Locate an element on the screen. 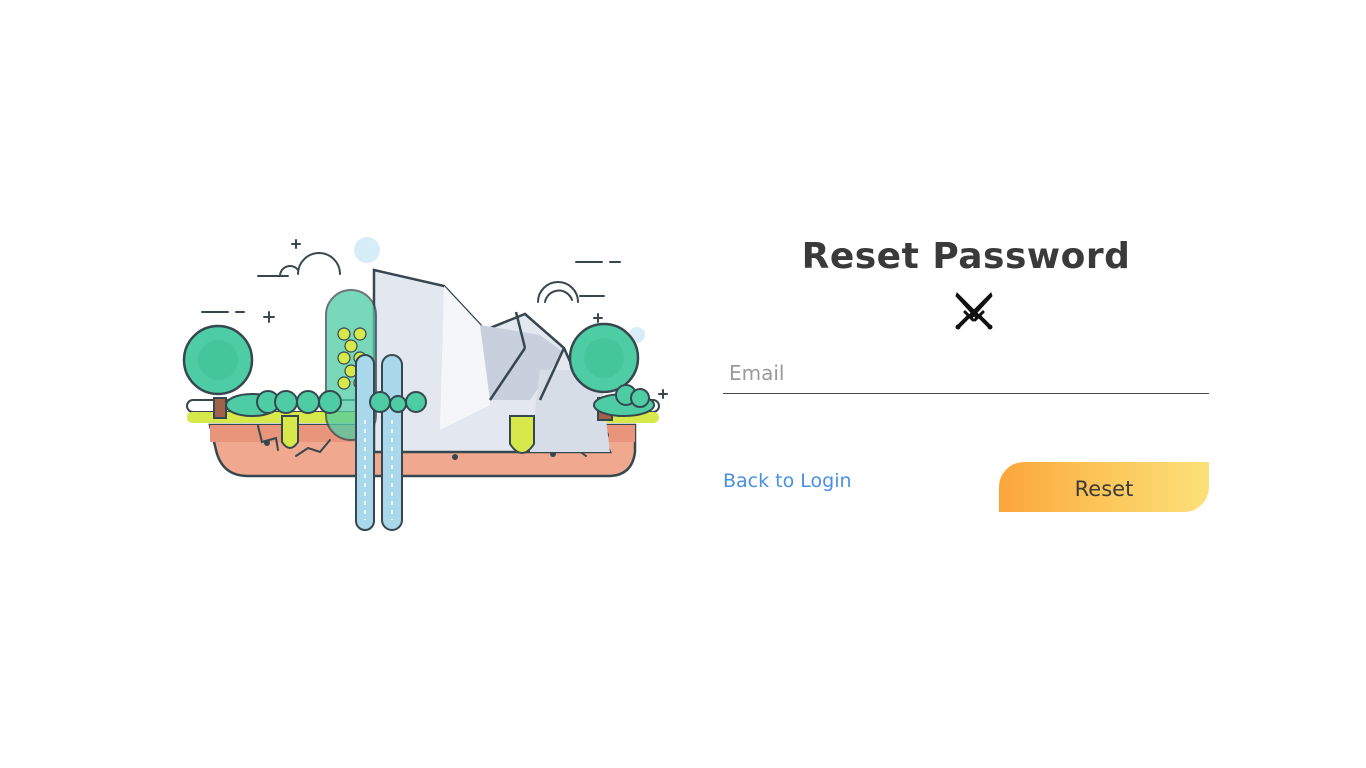  floating-island-illustration is located at coordinates (426, 382).